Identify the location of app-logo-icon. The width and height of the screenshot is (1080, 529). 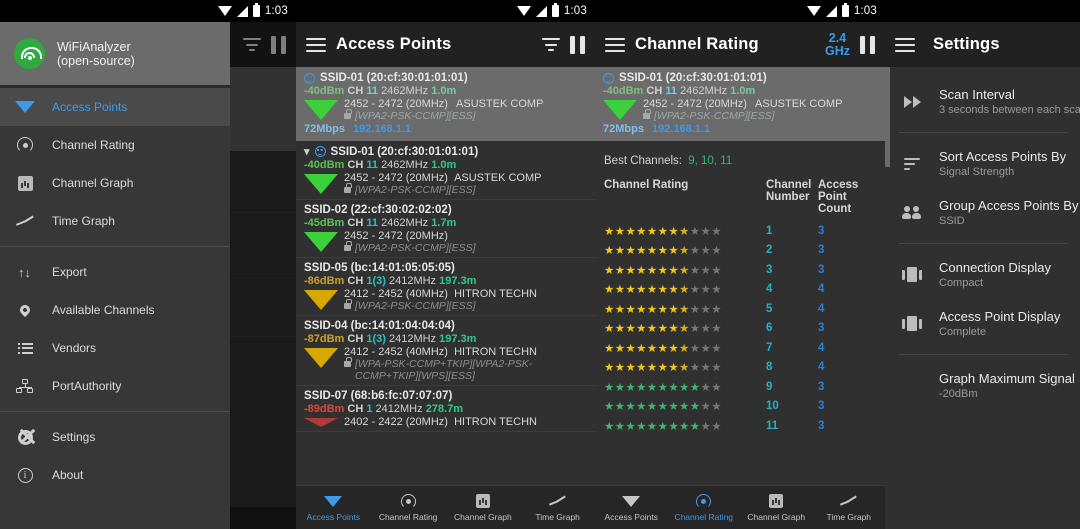
(29, 53).